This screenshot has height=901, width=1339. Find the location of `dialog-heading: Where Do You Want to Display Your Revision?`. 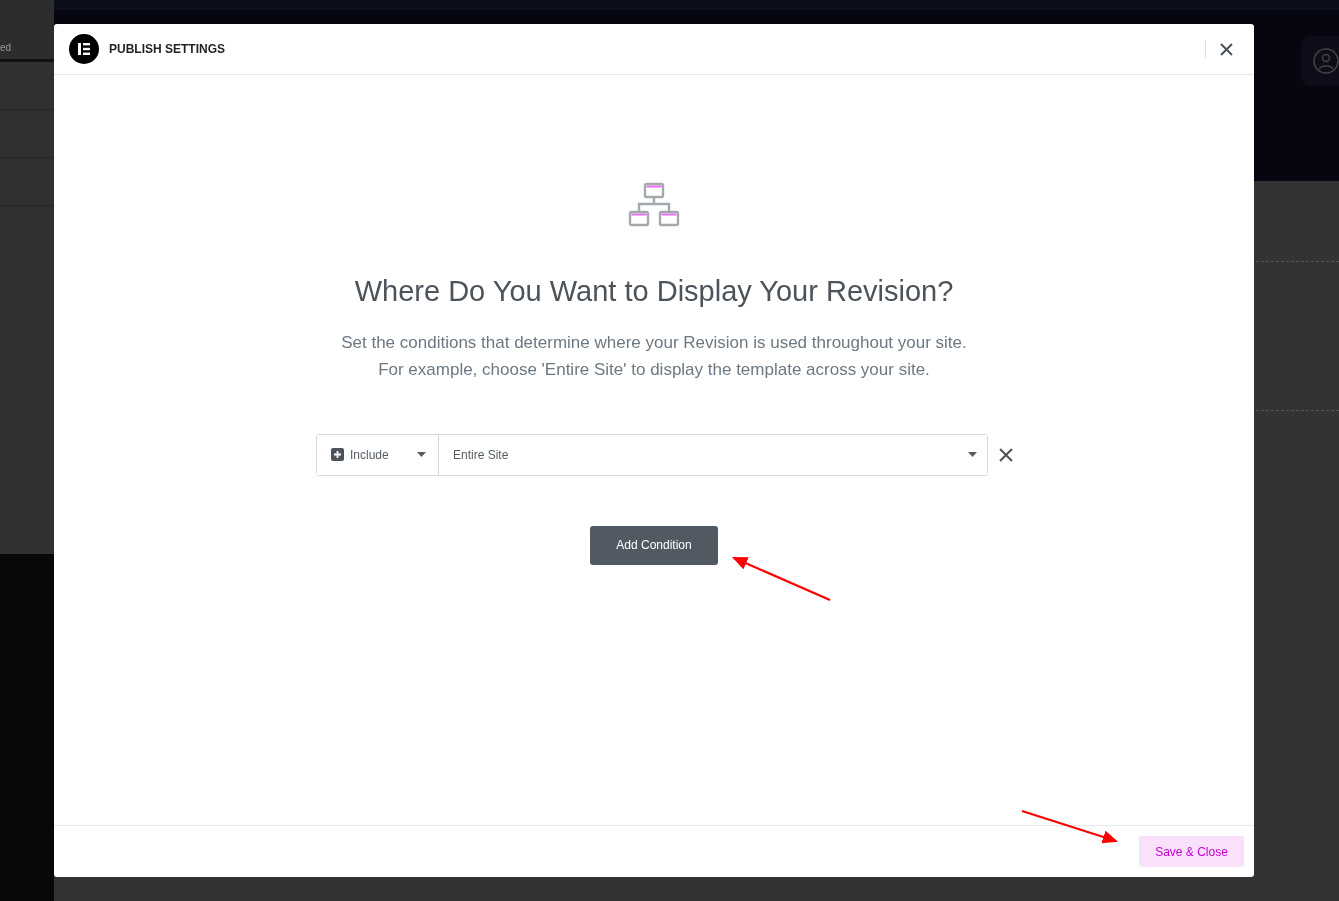

dialog-heading: Where Do You Want to Display Your Revision? is located at coordinates (654, 291).